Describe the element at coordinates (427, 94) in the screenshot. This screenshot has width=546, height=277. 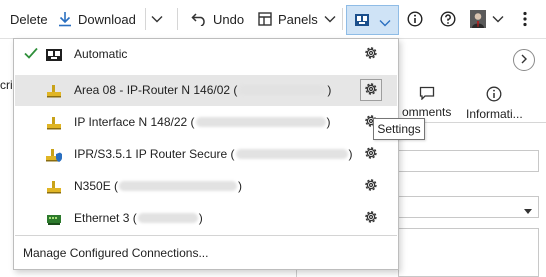
I see `comment-icon` at that location.